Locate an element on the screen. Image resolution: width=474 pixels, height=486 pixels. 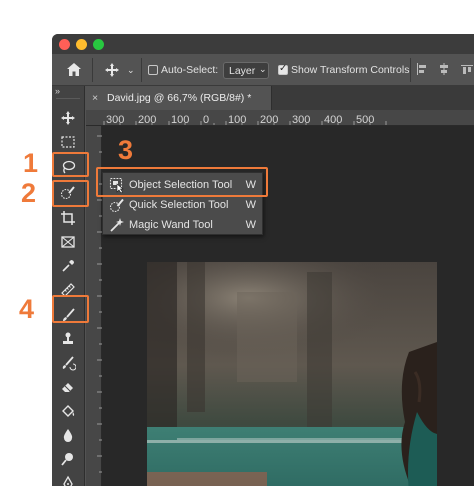
crop-icon is located at coordinates (68, 218).